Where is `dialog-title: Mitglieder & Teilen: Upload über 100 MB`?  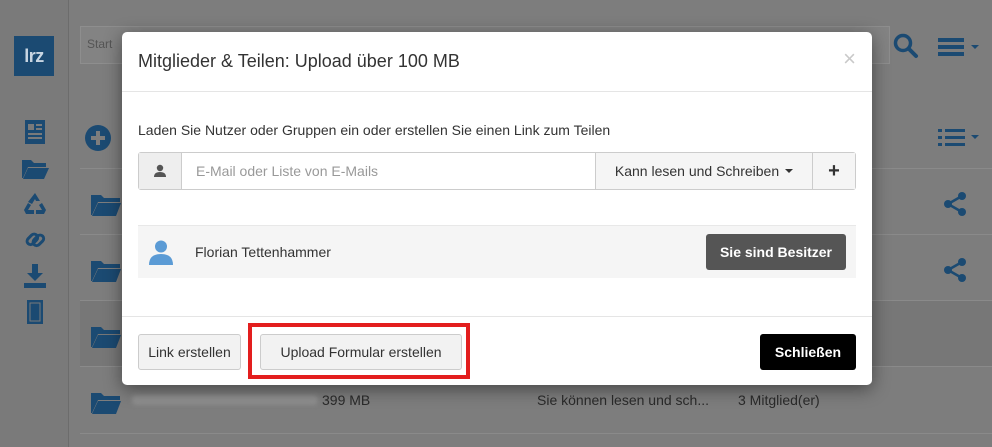
dialog-title: Mitglieder & Teilen: Upload über 100 MB is located at coordinates (299, 61).